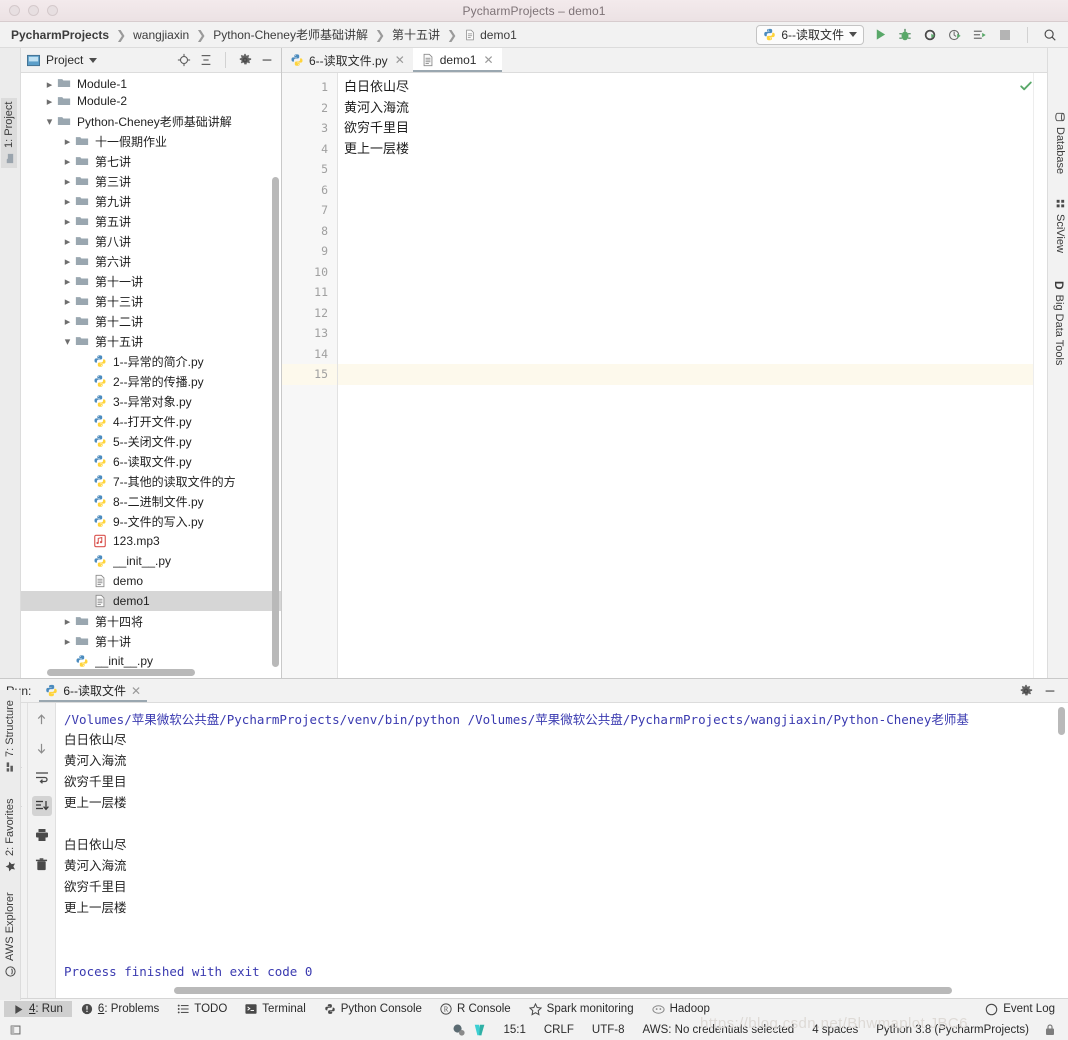 This screenshot has height=1040, width=1068. I want to click on tree-row: ▾ 第十五讲, so click(151, 341).